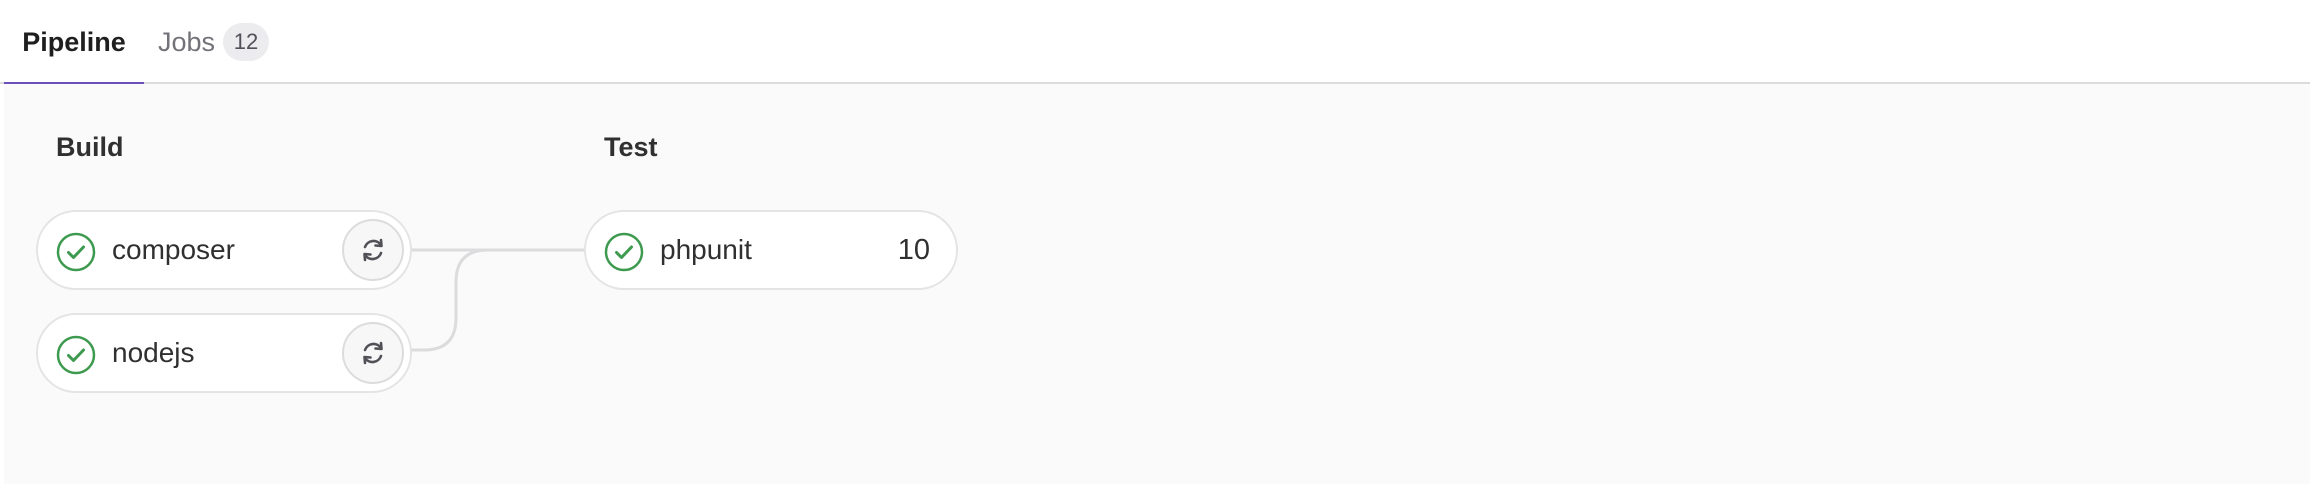  I want to click on tab-jobs-label: Jobs, so click(187, 41).